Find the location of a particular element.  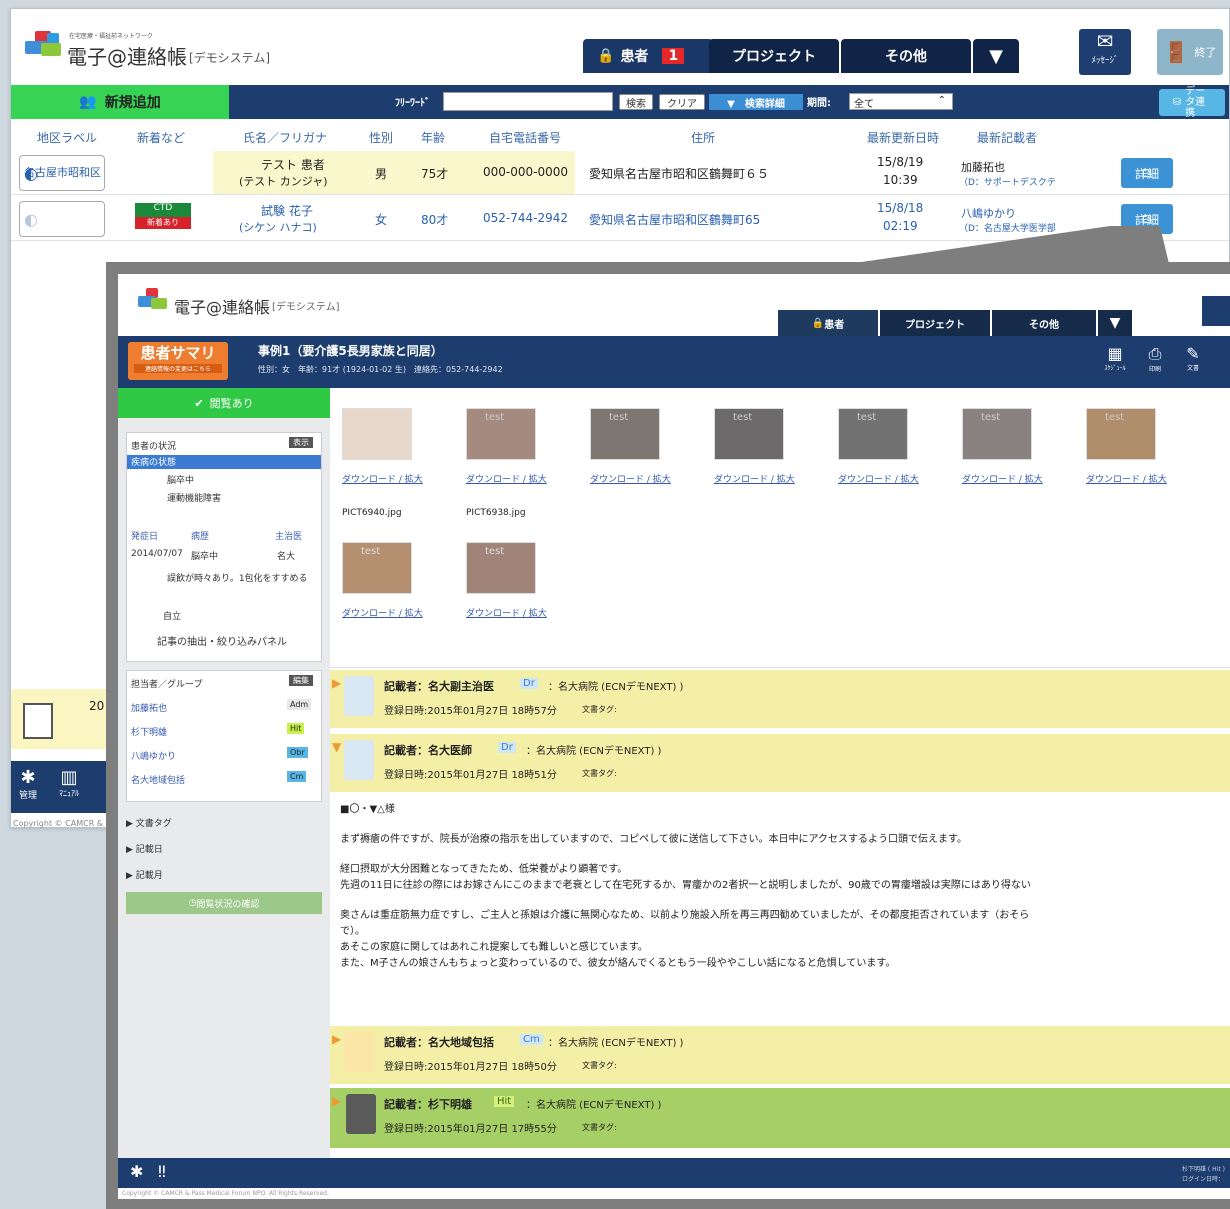

tab-patients: 🔒 患者 1 is located at coordinates (648, 56).